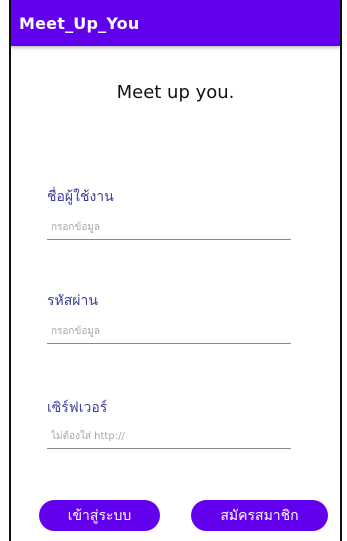  Describe the element at coordinates (72, 301) in the screenshot. I see `password-label: รหัสผ่าน` at that location.